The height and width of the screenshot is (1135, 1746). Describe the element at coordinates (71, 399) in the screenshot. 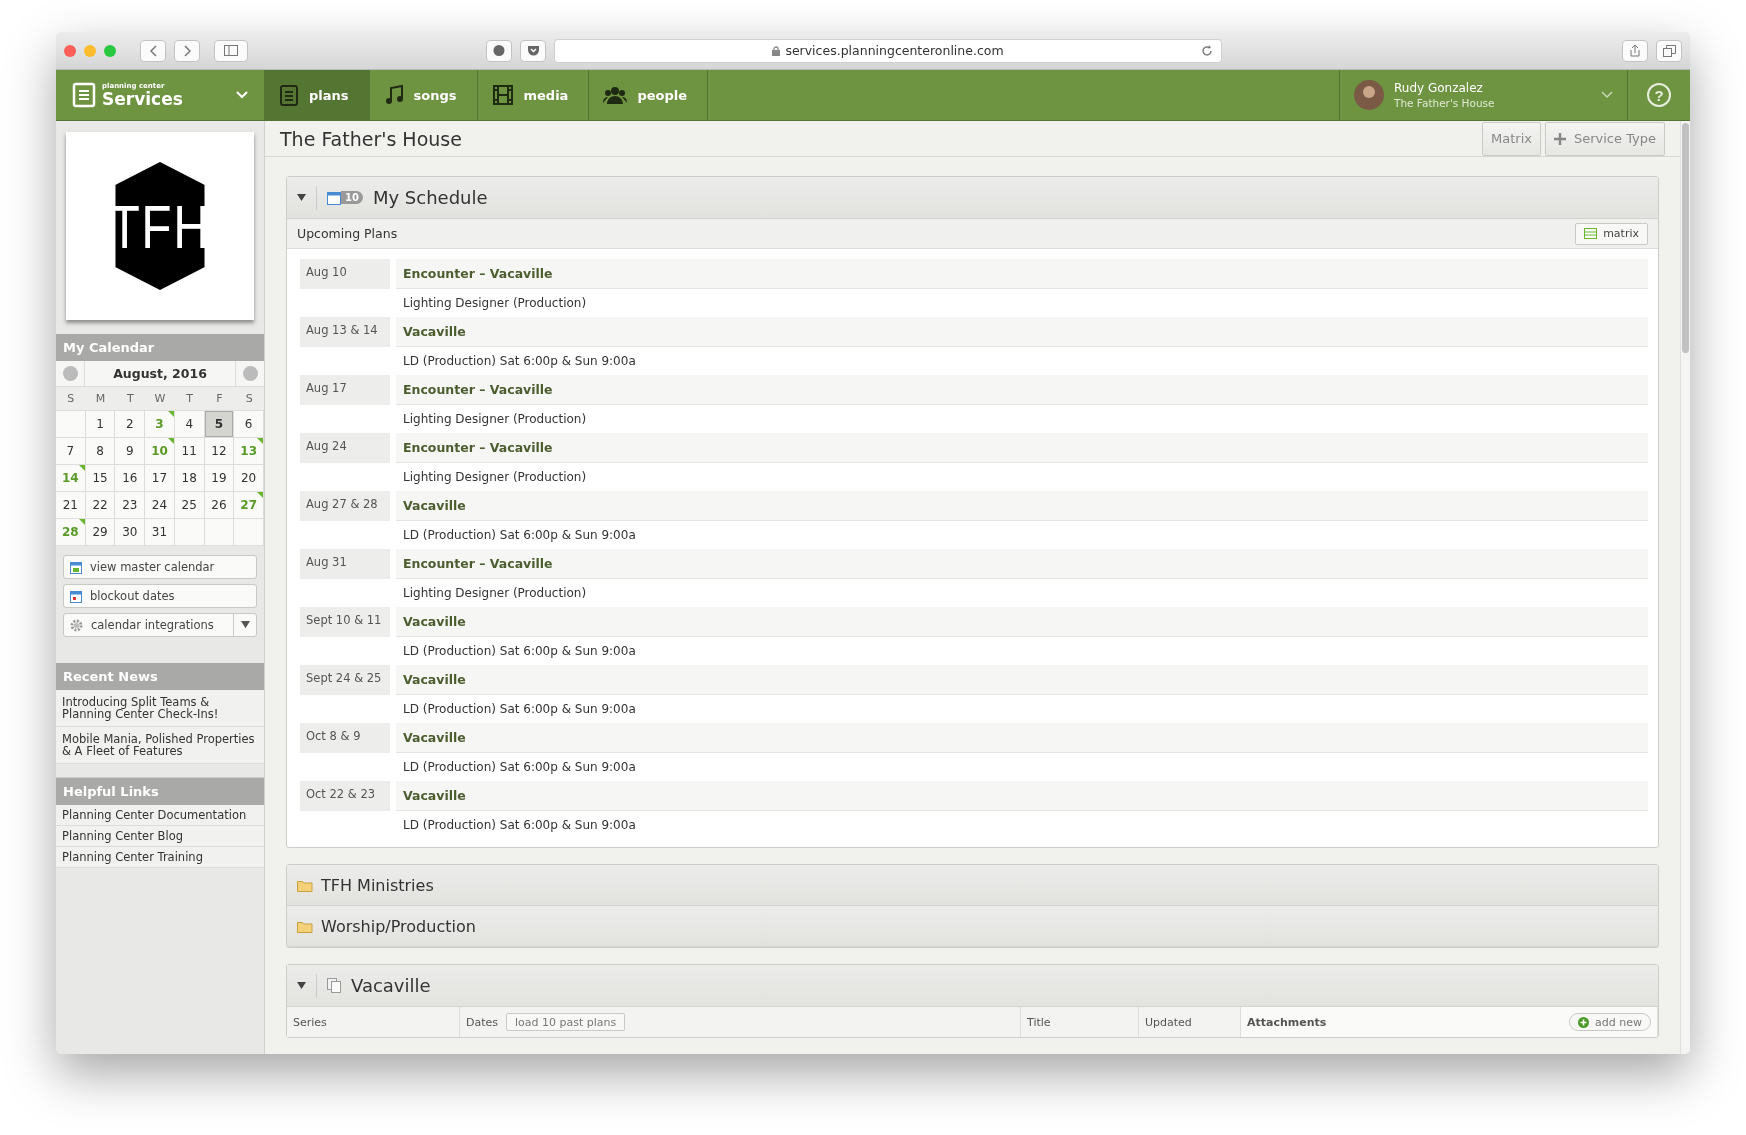

I see `weekday-label: S` at that location.